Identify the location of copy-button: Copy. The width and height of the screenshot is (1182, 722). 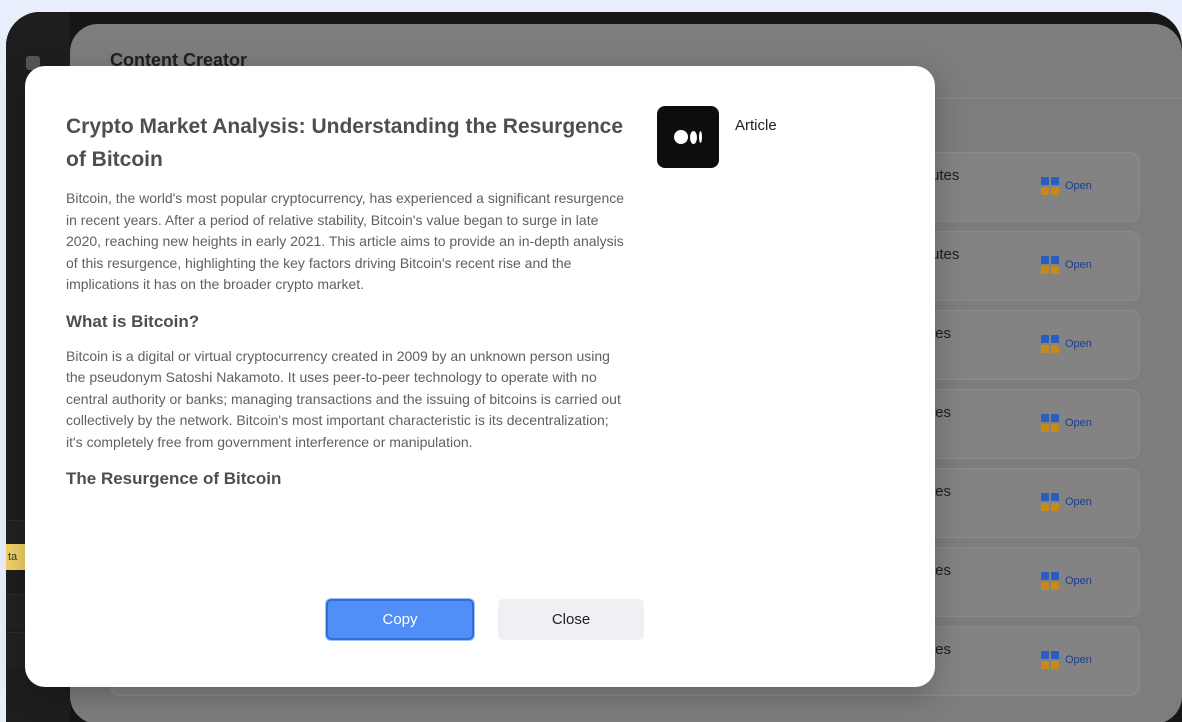
(400, 619).